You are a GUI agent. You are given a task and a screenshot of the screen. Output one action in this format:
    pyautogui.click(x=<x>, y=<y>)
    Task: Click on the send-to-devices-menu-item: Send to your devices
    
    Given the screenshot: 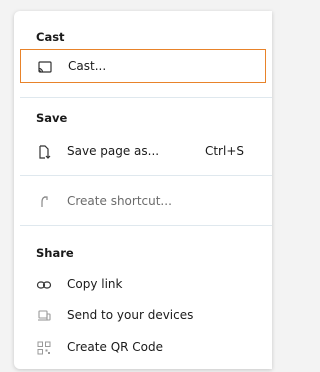 What is the action you would take?
    pyautogui.click(x=143, y=316)
    